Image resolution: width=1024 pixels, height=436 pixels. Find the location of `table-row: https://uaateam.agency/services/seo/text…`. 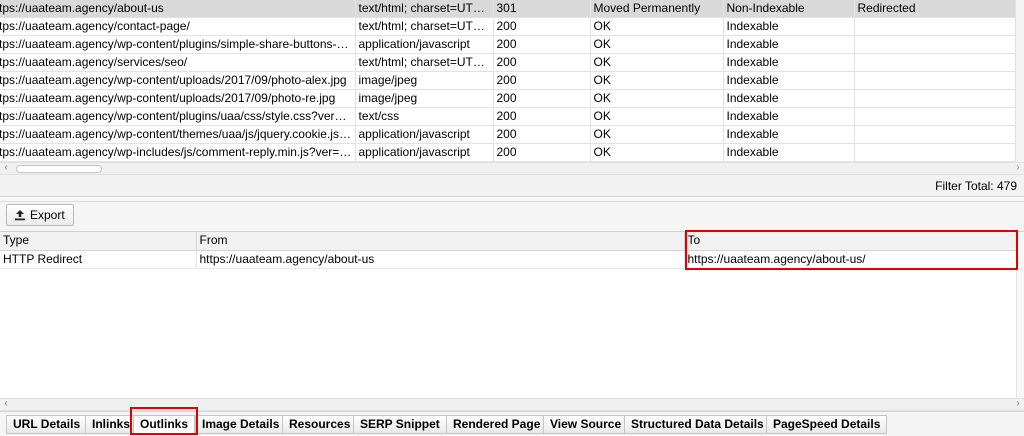

table-row: https://uaateam.agency/services/seo/text… is located at coordinates (508, 63).